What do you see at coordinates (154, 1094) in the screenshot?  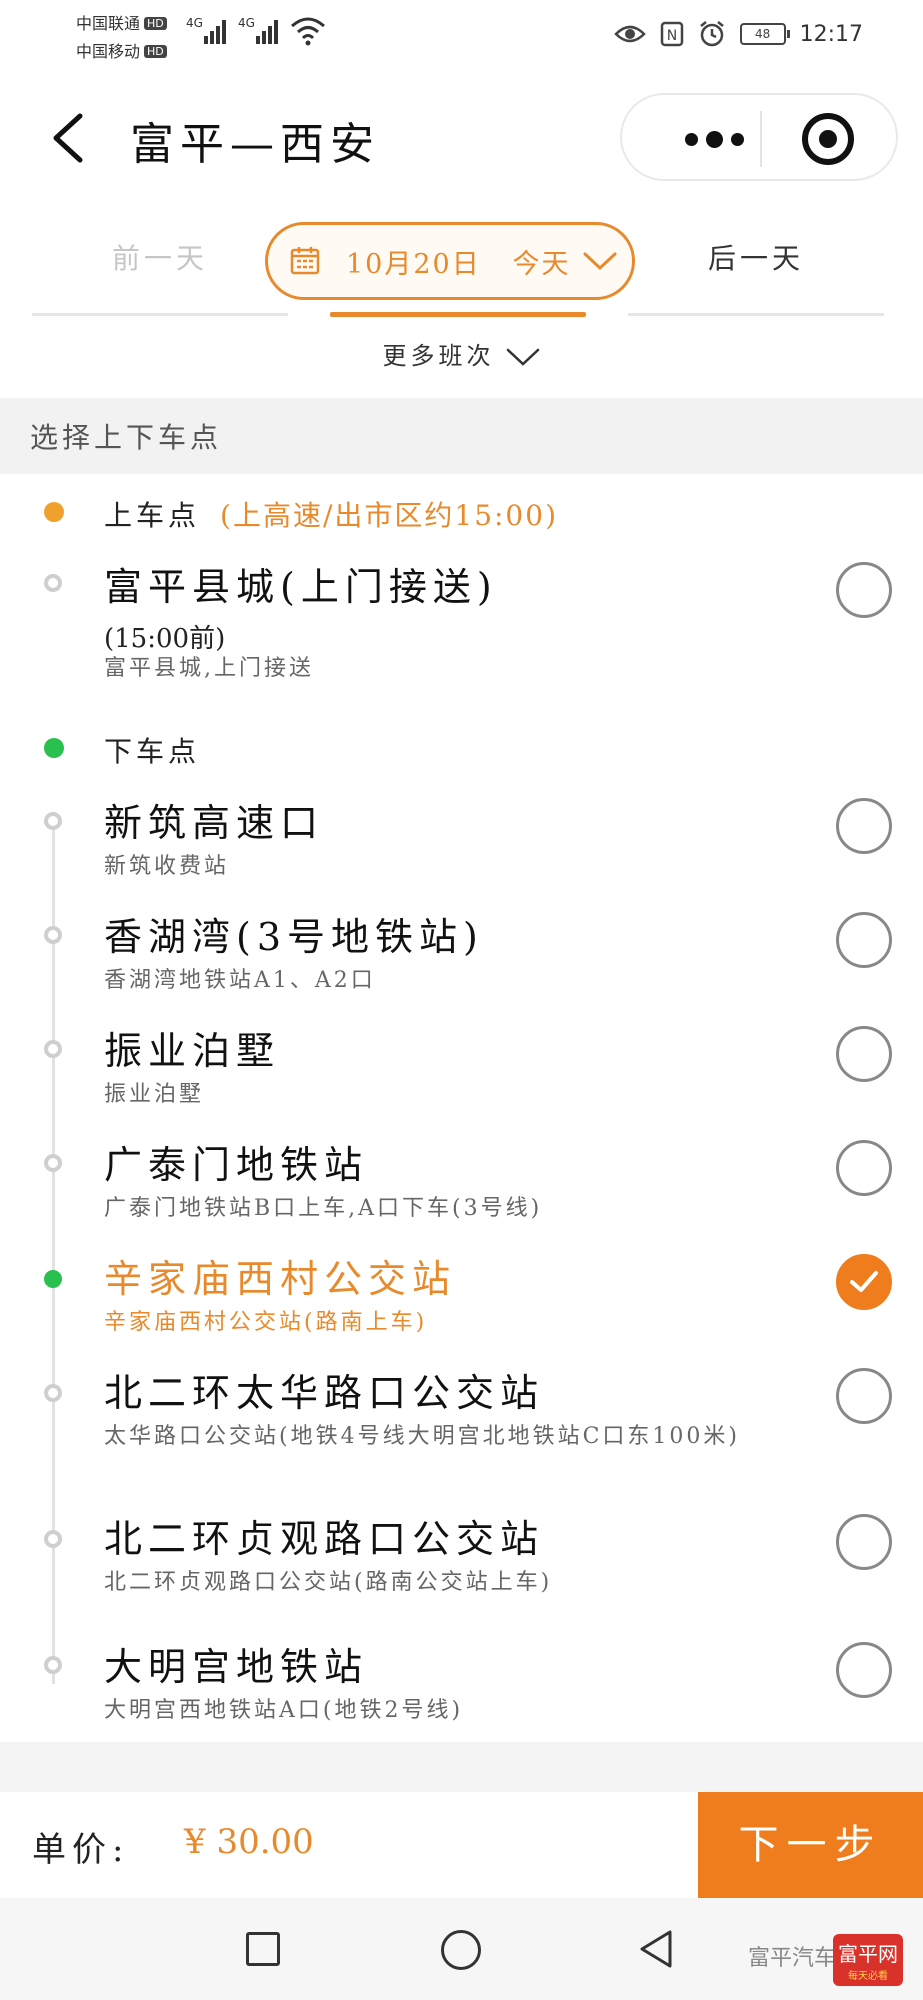 I see `stop-subtitle: 振业泊墅` at bounding box center [154, 1094].